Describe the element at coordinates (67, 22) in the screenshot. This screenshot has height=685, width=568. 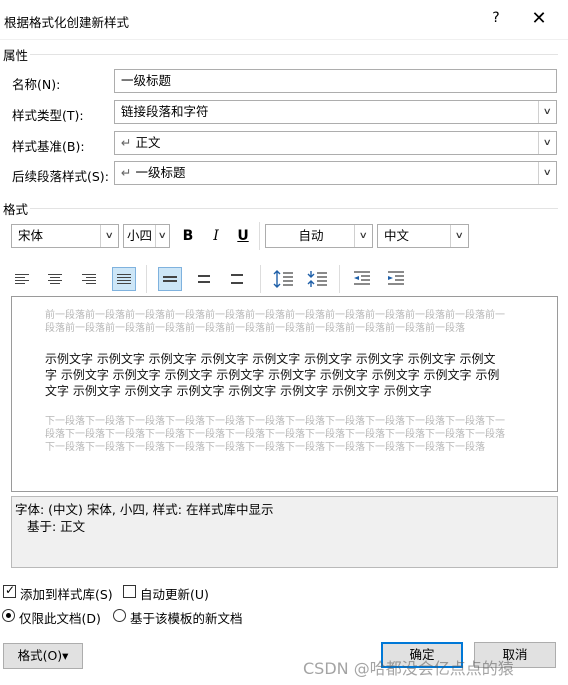
I see `dialog-title: 根据格式化创建新样式` at that location.